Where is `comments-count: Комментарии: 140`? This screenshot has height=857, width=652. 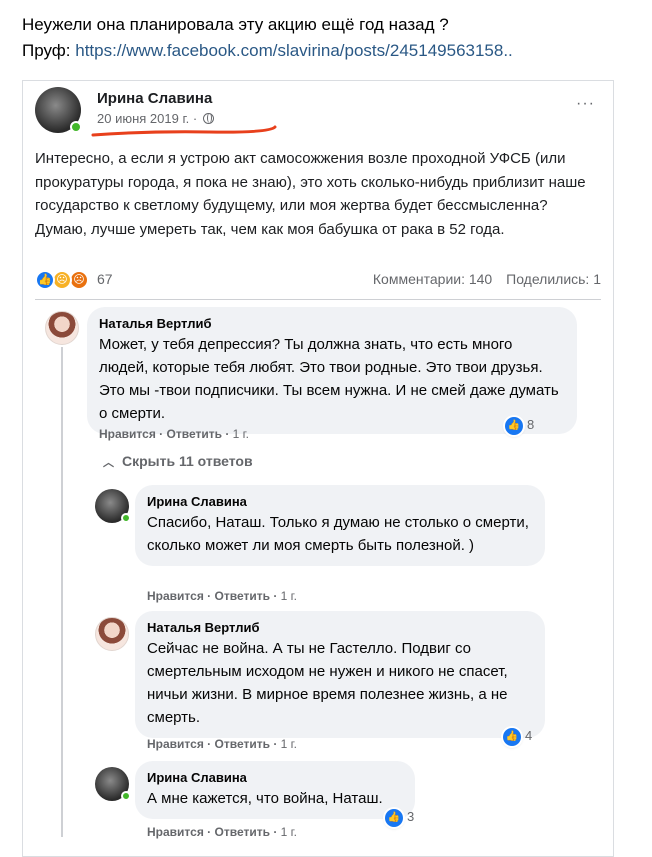
comments-count: Комментарии: 140 is located at coordinates (432, 279).